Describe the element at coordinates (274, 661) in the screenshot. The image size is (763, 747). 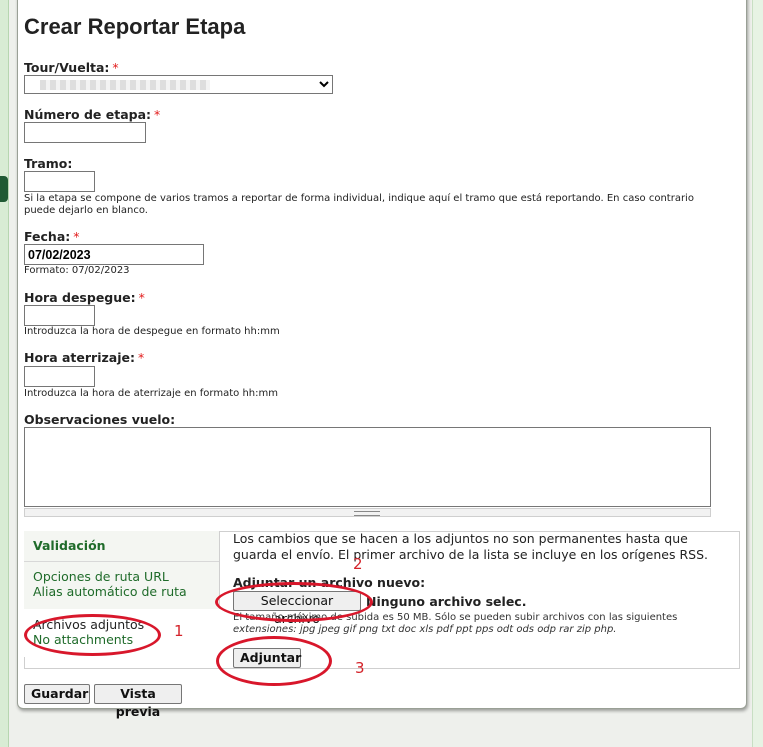
I see `annotation-ellipse-attach` at that location.